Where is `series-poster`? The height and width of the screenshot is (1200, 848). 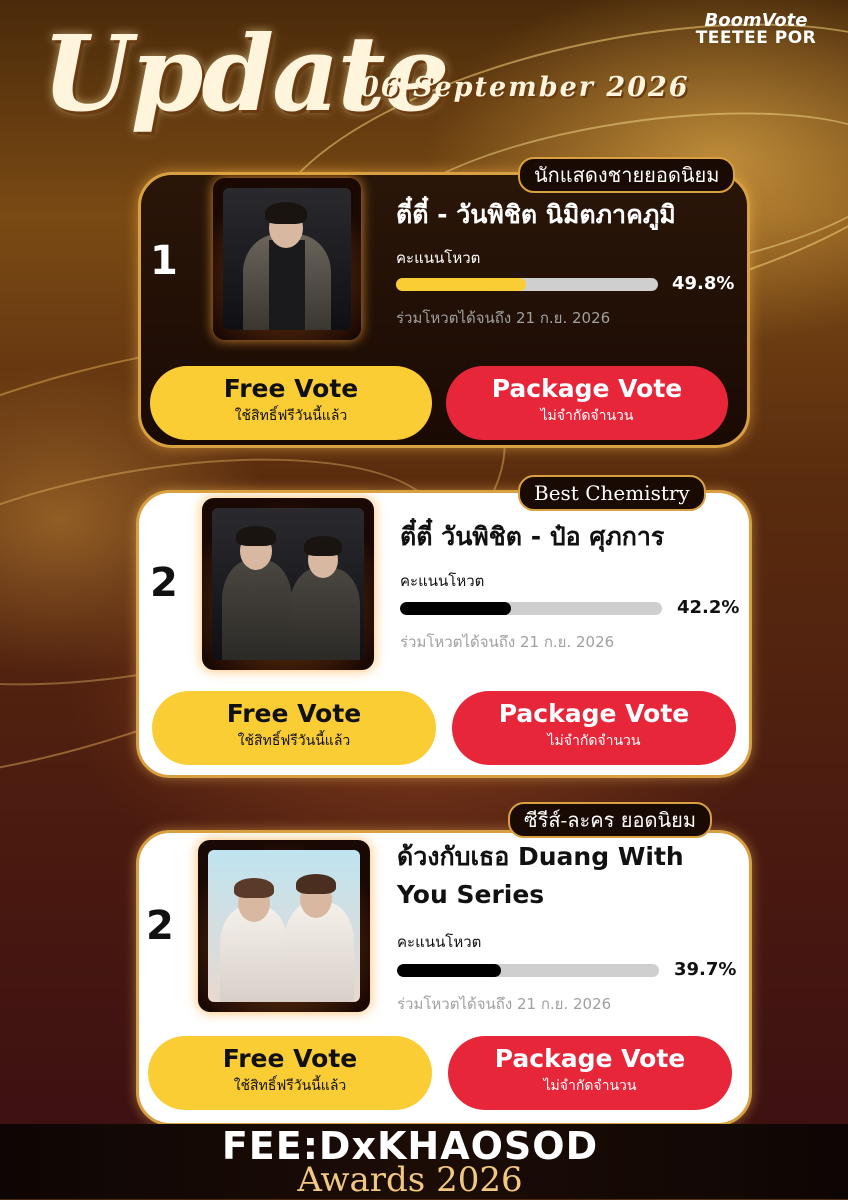 series-poster is located at coordinates (284, 926).